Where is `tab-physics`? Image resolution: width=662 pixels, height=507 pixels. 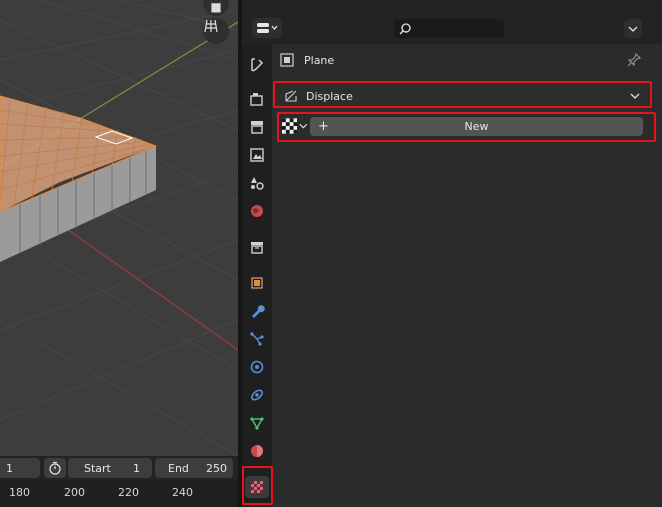
tab-physics is located at coordinates (257, 367).